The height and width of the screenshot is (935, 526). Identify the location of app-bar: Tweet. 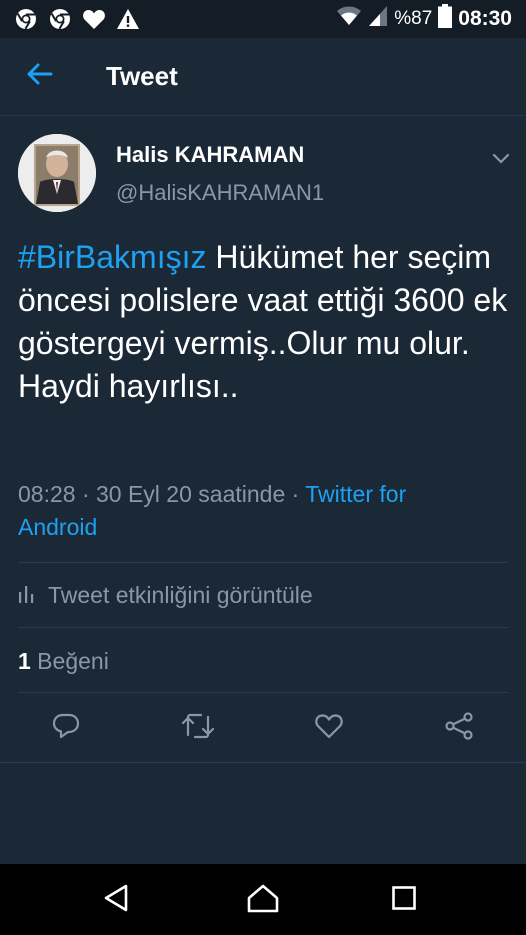
(263, 77).